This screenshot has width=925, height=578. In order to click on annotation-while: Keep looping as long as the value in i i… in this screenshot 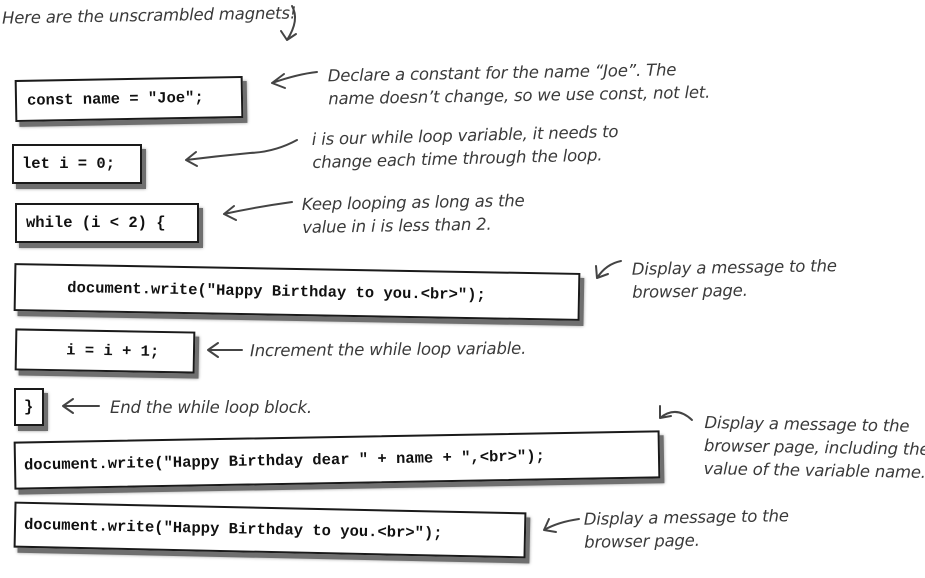, I will do `click(413, 214)`.